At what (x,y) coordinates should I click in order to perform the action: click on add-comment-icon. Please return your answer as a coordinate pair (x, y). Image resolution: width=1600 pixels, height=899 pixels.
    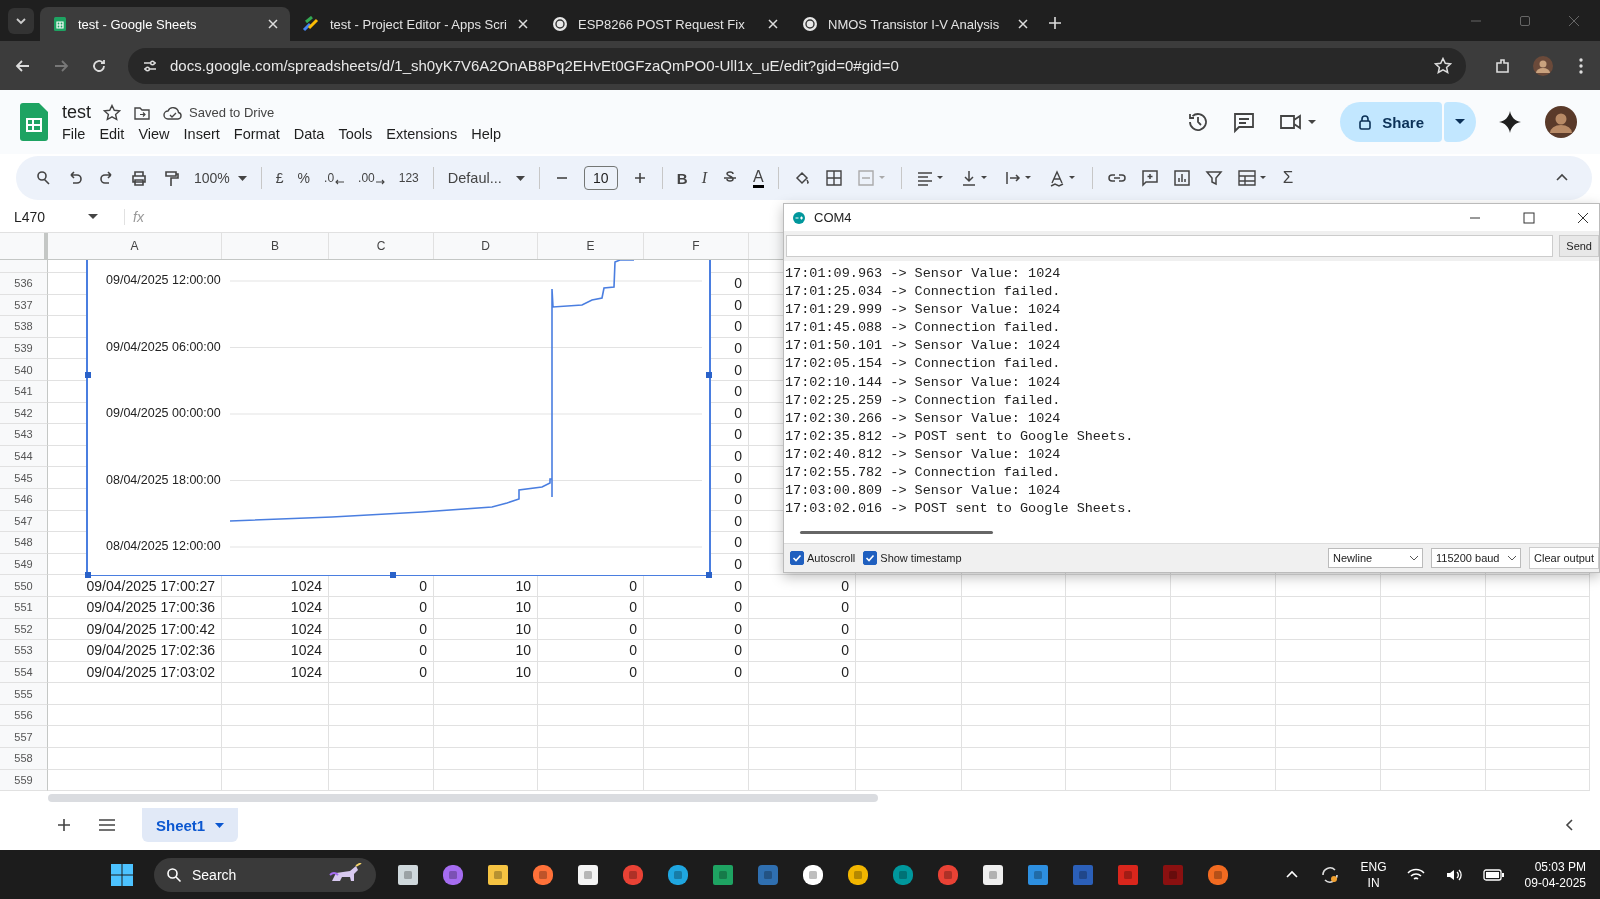
    Looking at the image, I should click on (1149, 178).